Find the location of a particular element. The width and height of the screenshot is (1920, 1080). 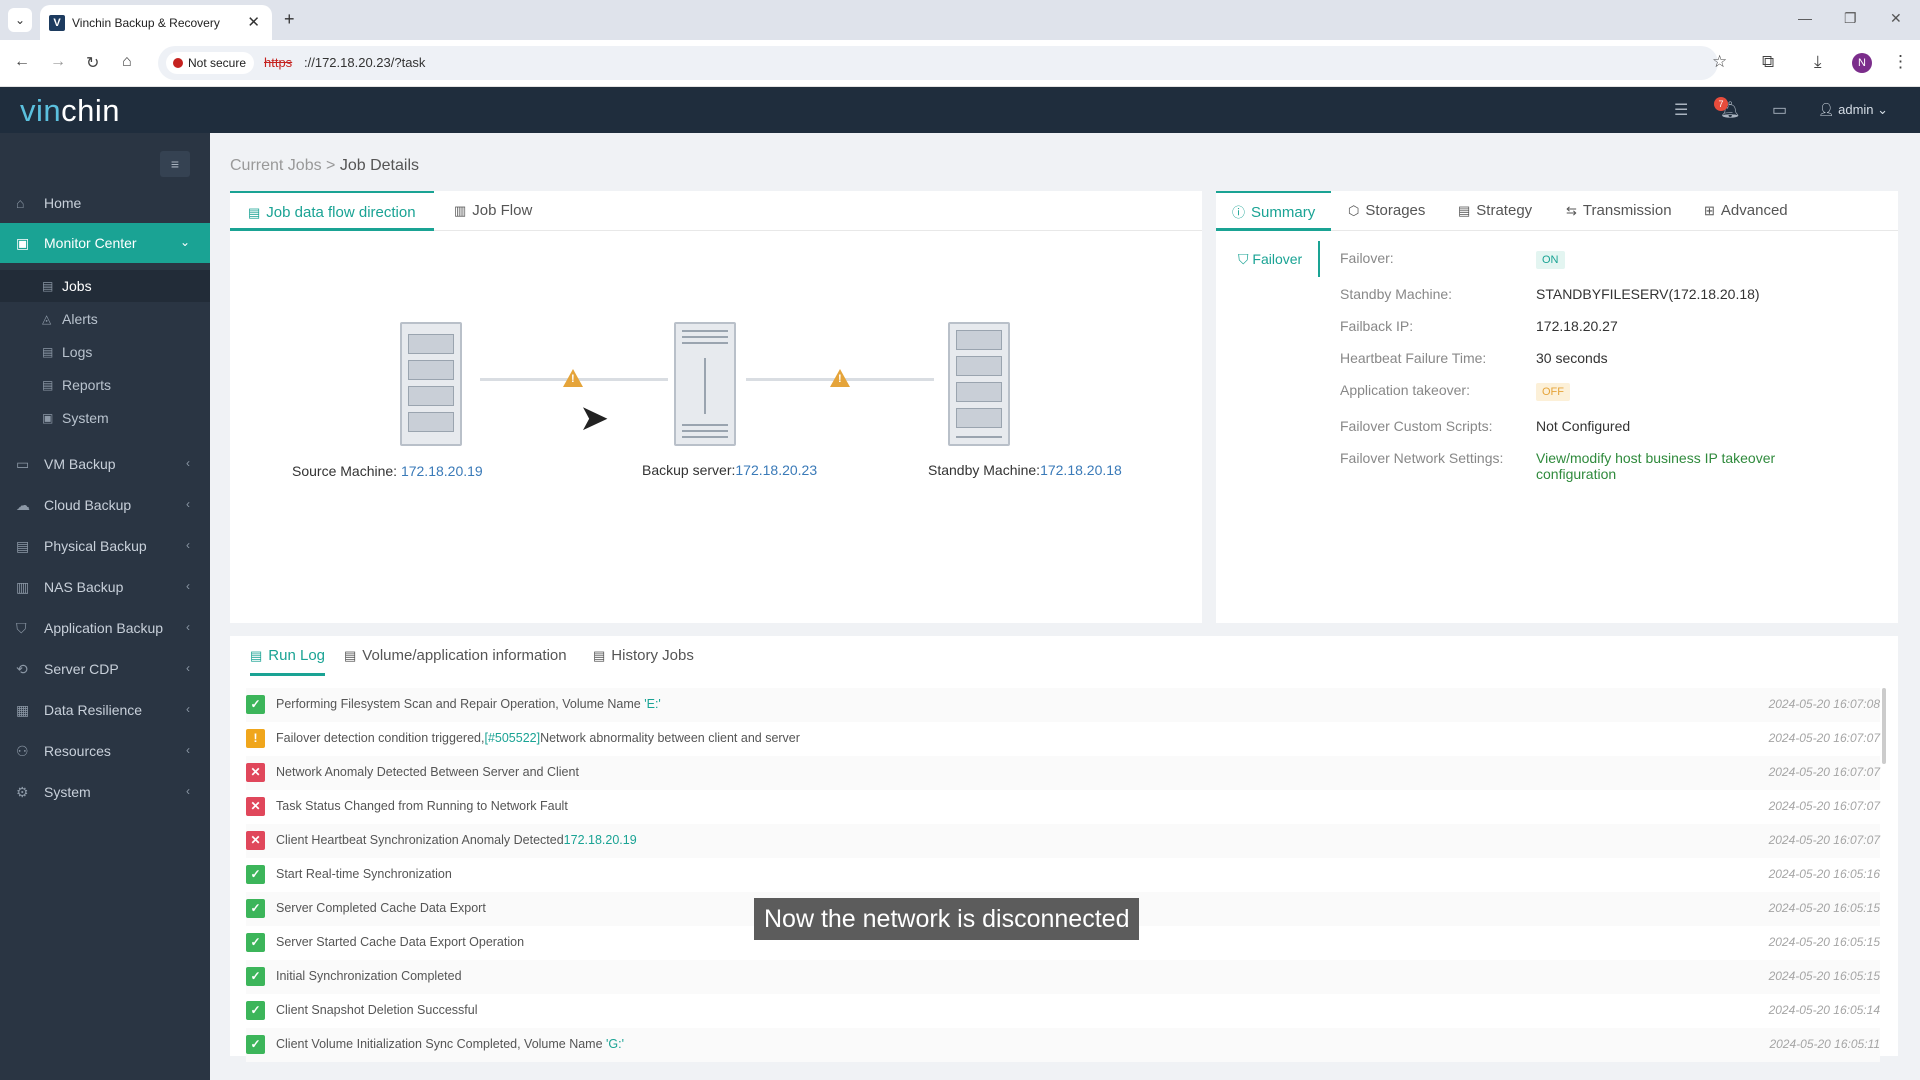

tab-title: Vinchin Backup & Recovery is located at coordinates (146, 23).